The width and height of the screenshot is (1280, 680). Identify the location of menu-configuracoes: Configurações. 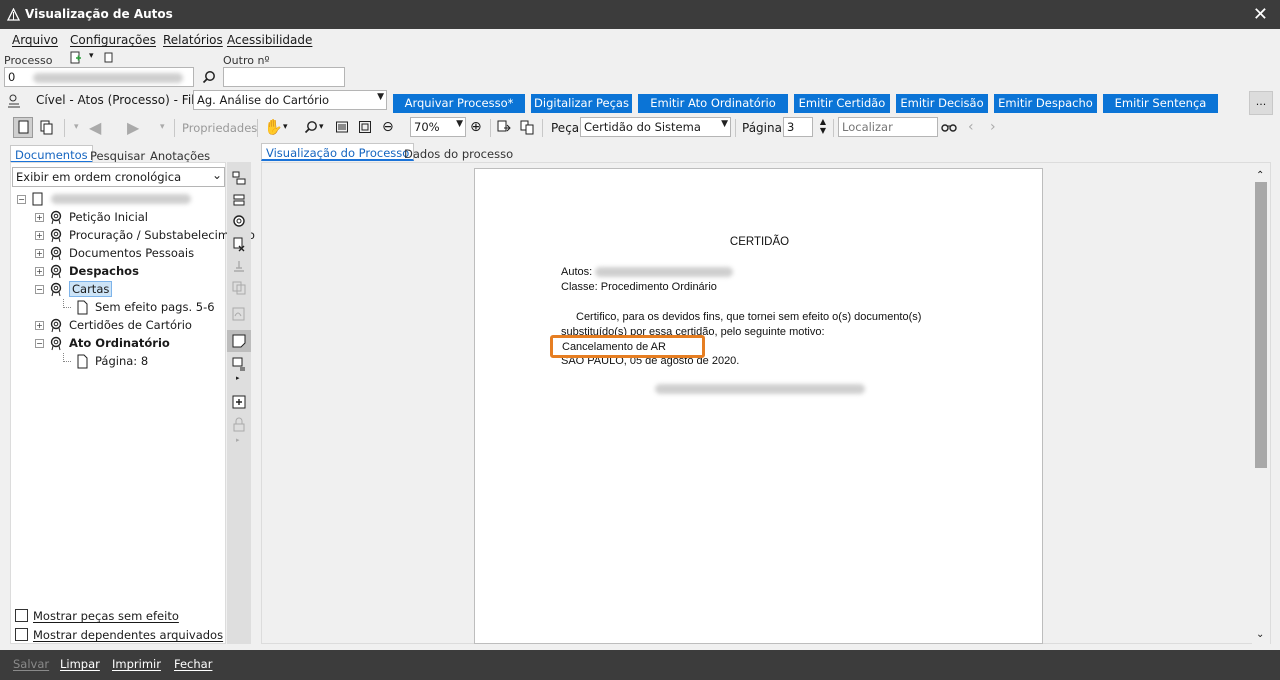
(113, 40).